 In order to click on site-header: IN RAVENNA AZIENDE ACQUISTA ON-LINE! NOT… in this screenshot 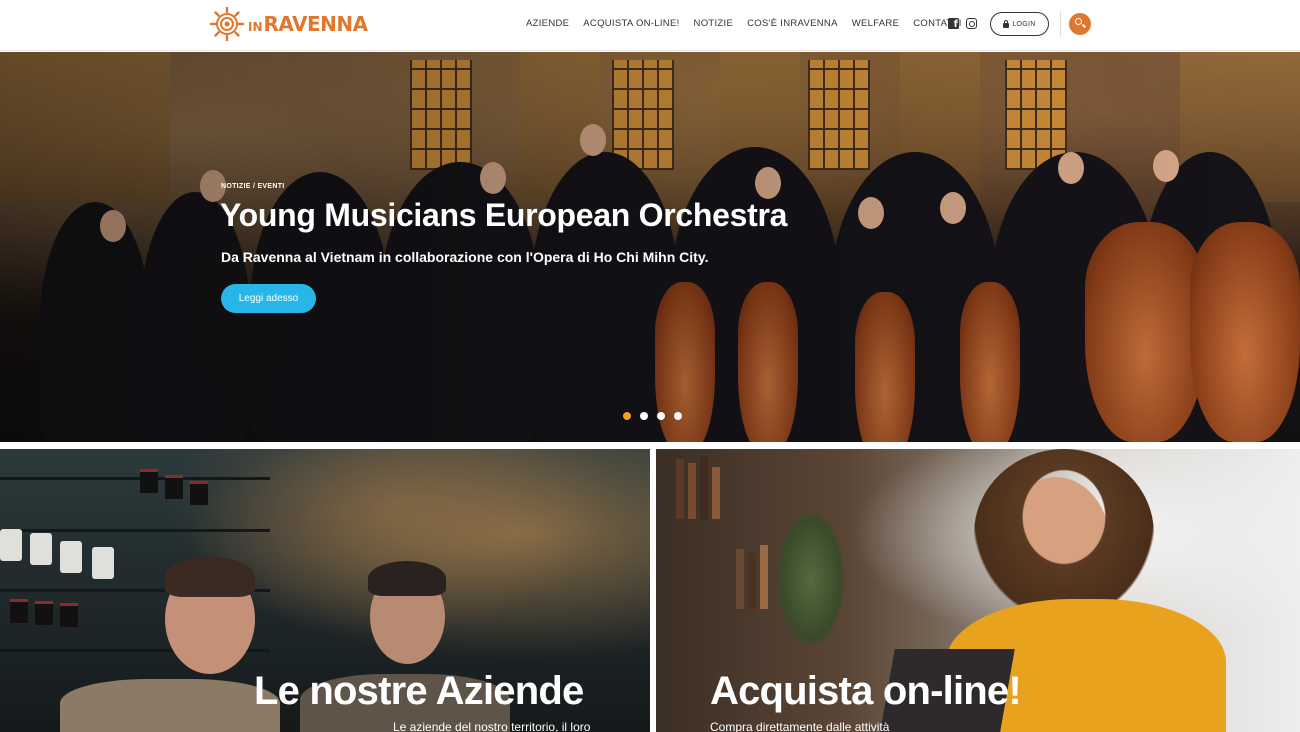, I will do `click(650, 25)`.